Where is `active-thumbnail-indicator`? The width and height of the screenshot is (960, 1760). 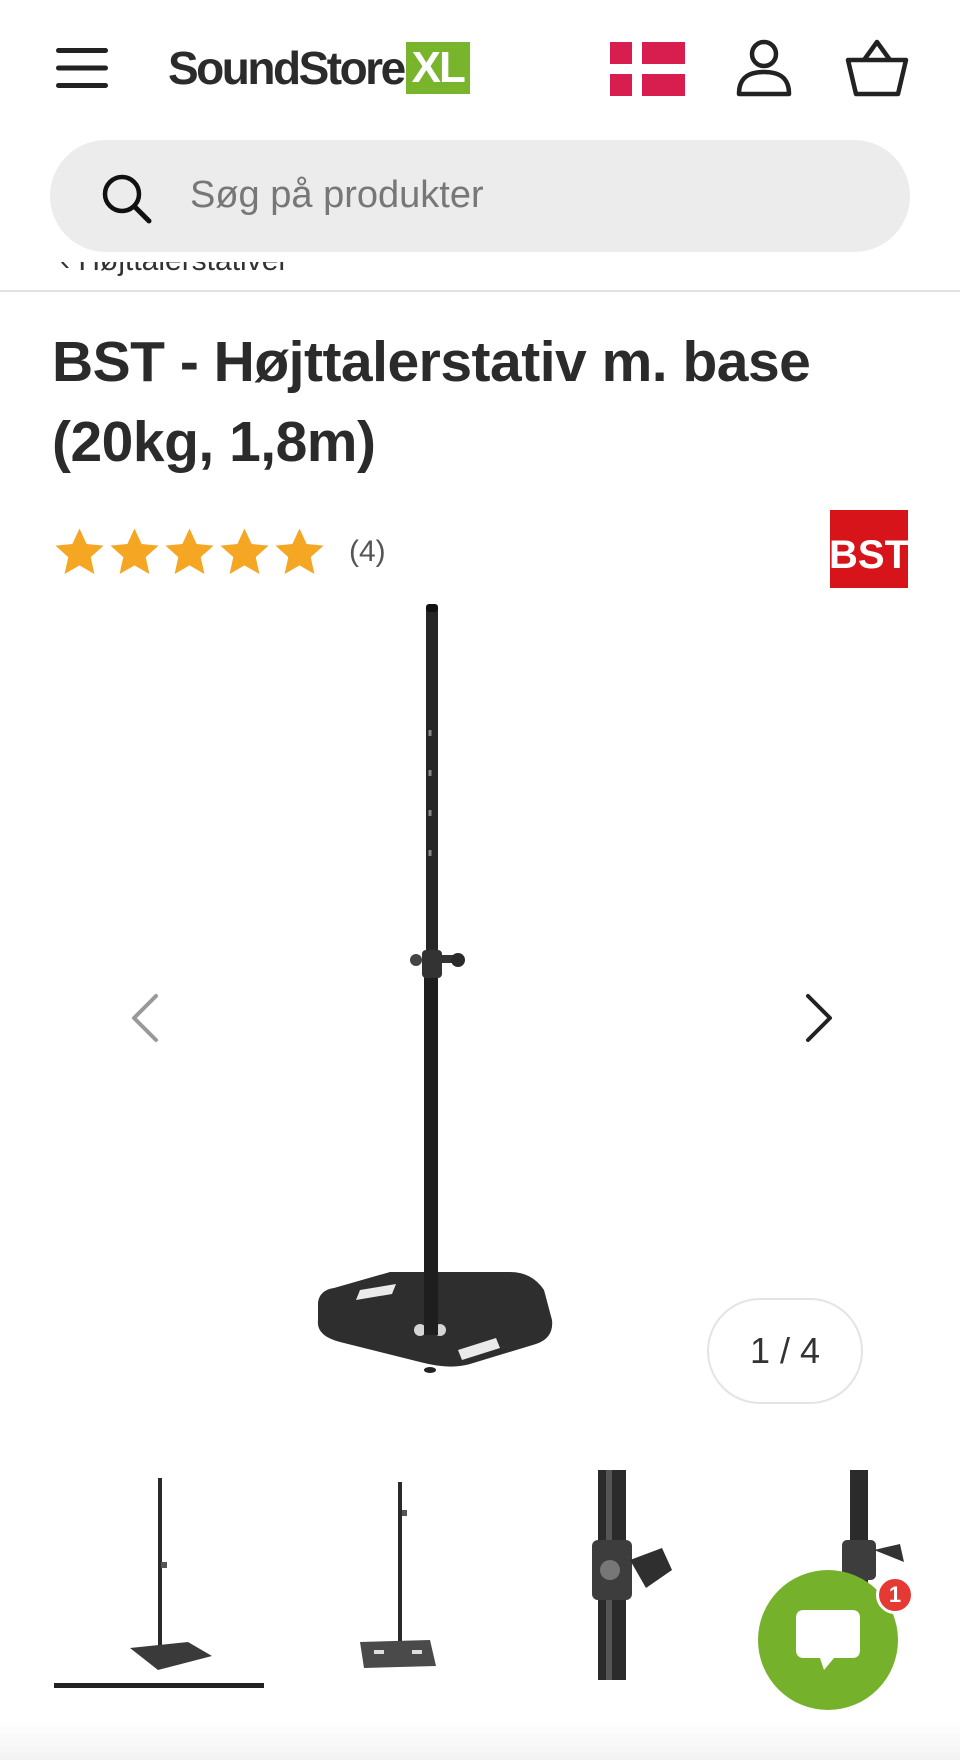
active-thumbnail-indicator is located at coordinates (159, 1685).